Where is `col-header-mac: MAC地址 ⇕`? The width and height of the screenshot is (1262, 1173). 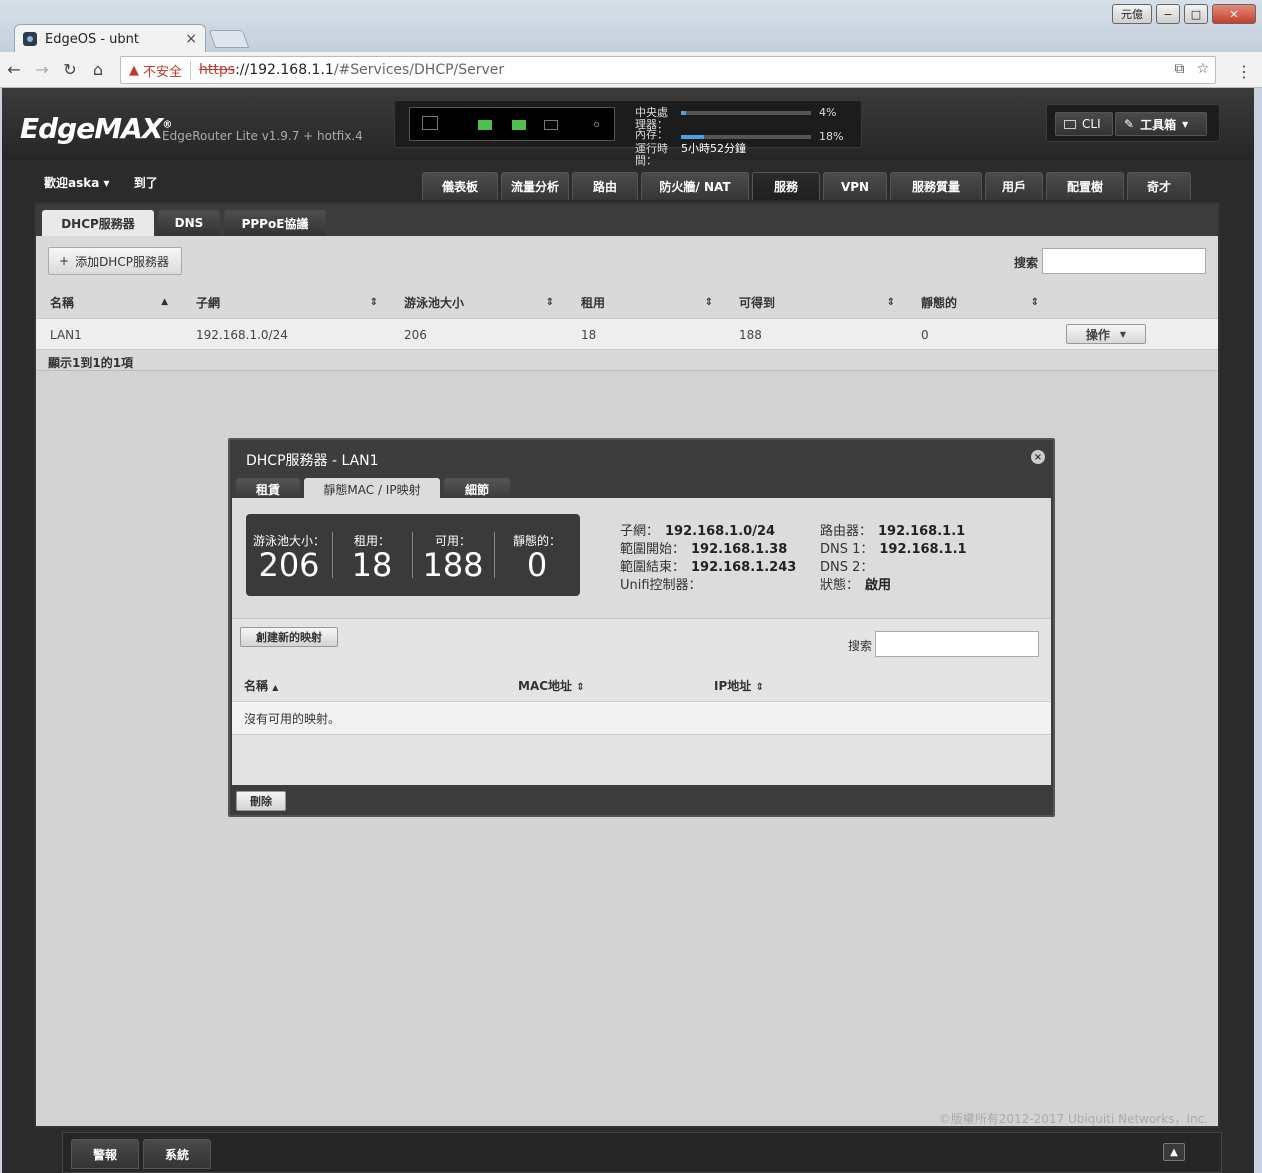
col-header-mac: MAC地址 ⇕ is located at coordinates (551, 685).